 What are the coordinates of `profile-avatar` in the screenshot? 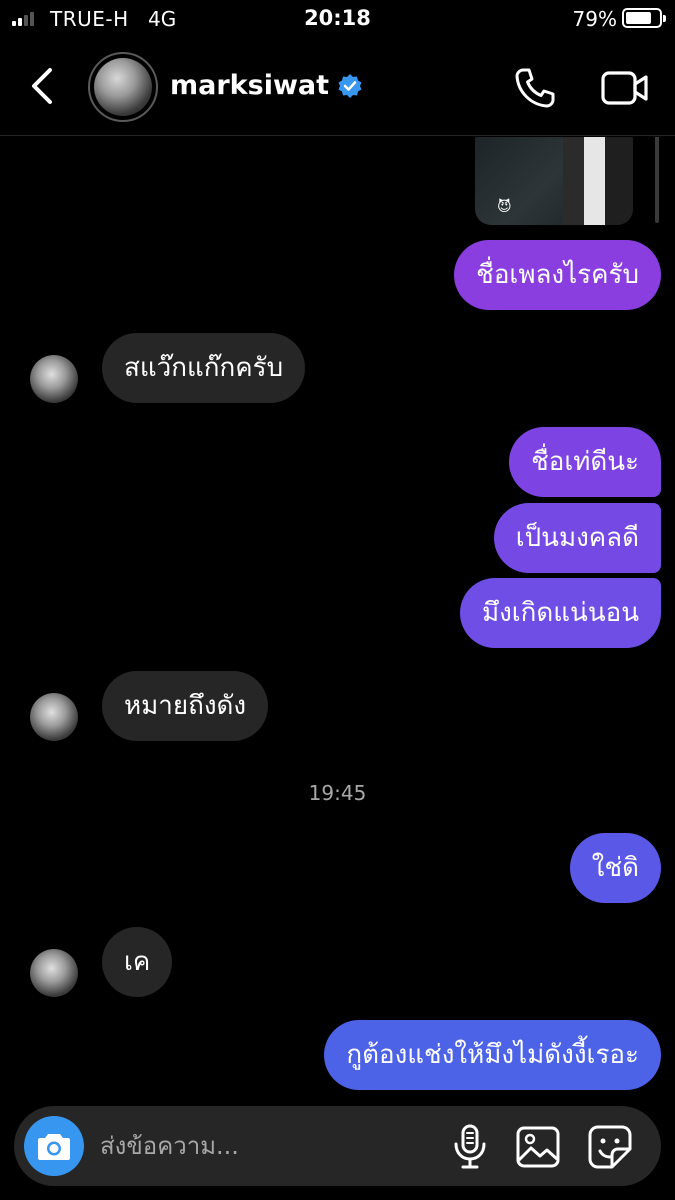 It's located at (123, 87).